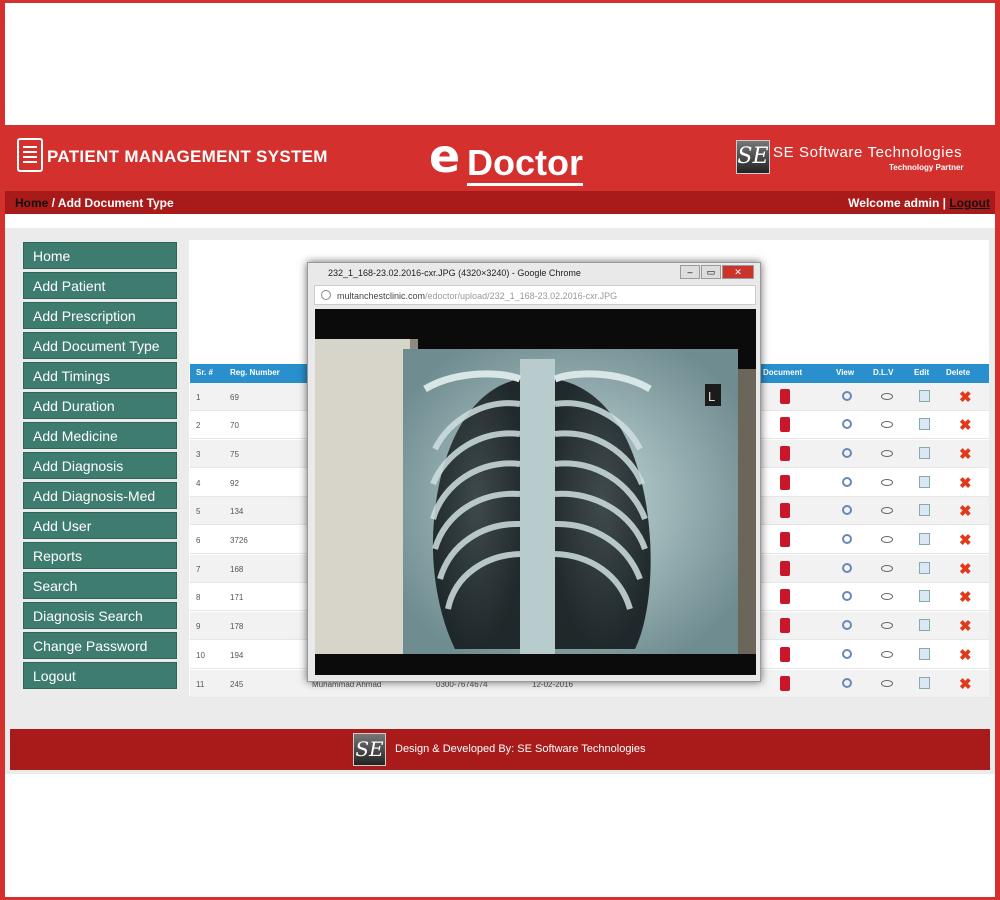 The image size is (1000, 900). Describe the element at coordinates (100, 255) in the screenshot. I see `sidebar-item-home: Home` at that location.